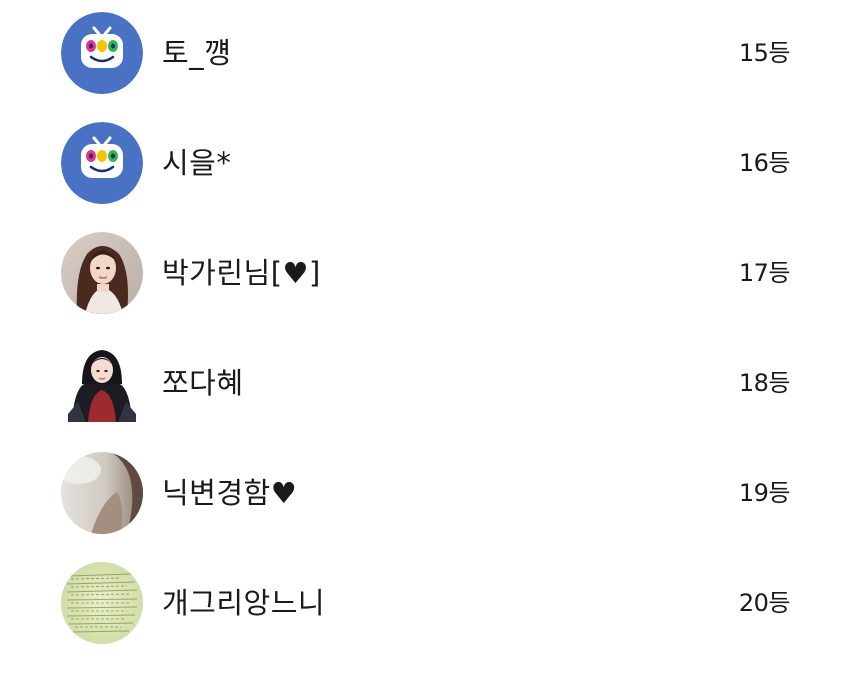 This screenshot has width=850, height=696. I want to click on nickname: 개그리앙느니, so click(243, 603).